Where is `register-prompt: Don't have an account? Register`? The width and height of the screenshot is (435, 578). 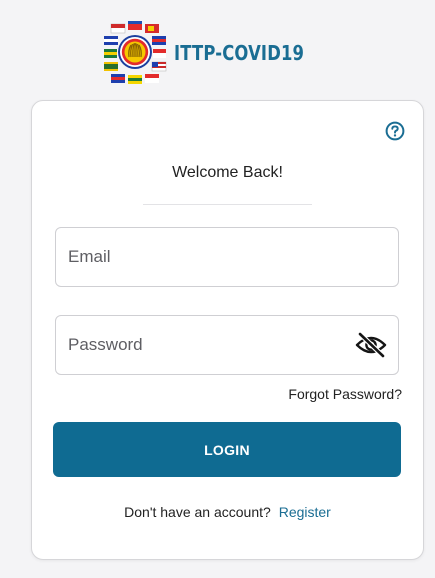
register-prompt: Don't have an account? Register is located at coordinates (227, 512).